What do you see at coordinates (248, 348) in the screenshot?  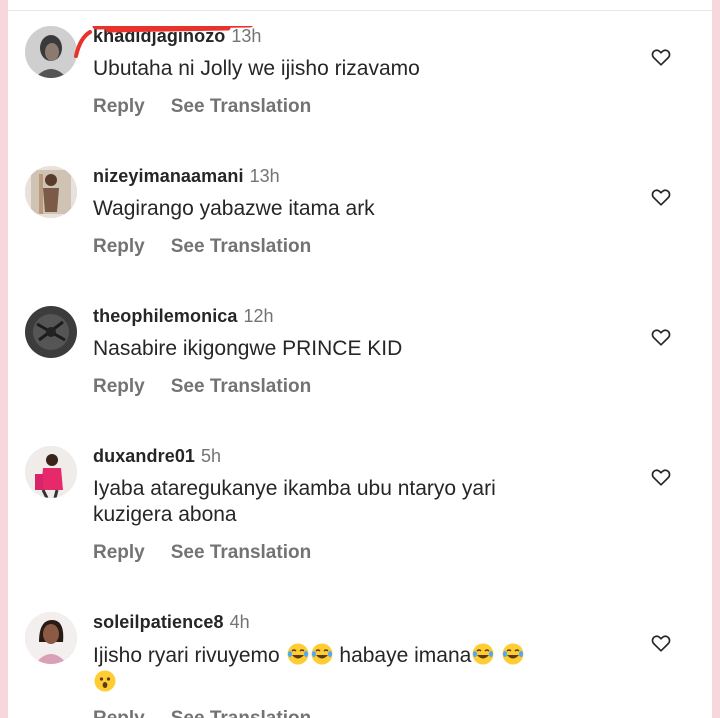 I see `comment-text: Nasabire ikigongwe PRINCE KID` at bounding box center [248, 348].